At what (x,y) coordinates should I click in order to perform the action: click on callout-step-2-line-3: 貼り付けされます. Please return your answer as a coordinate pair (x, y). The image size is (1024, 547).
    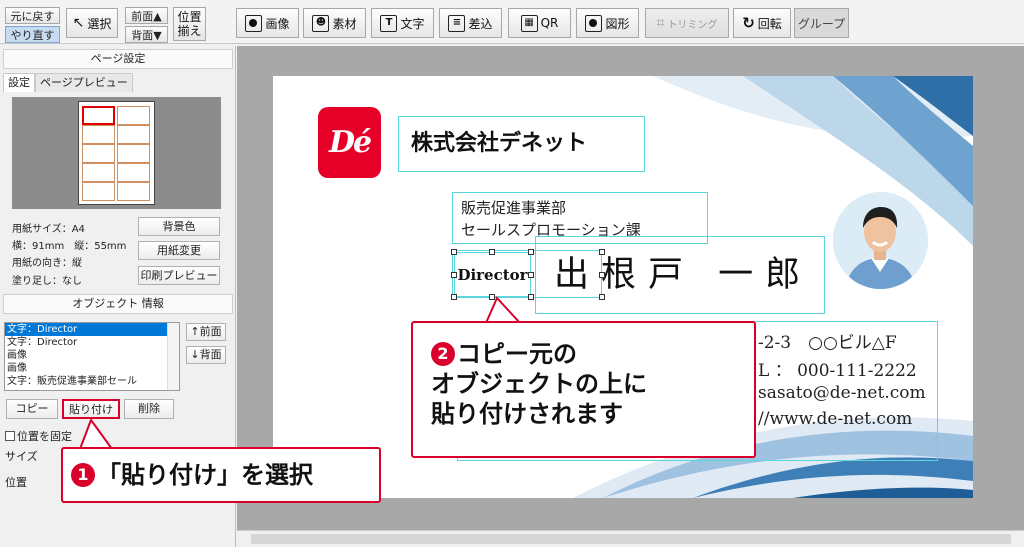
    Looking at the image, I should click on (527, 414).